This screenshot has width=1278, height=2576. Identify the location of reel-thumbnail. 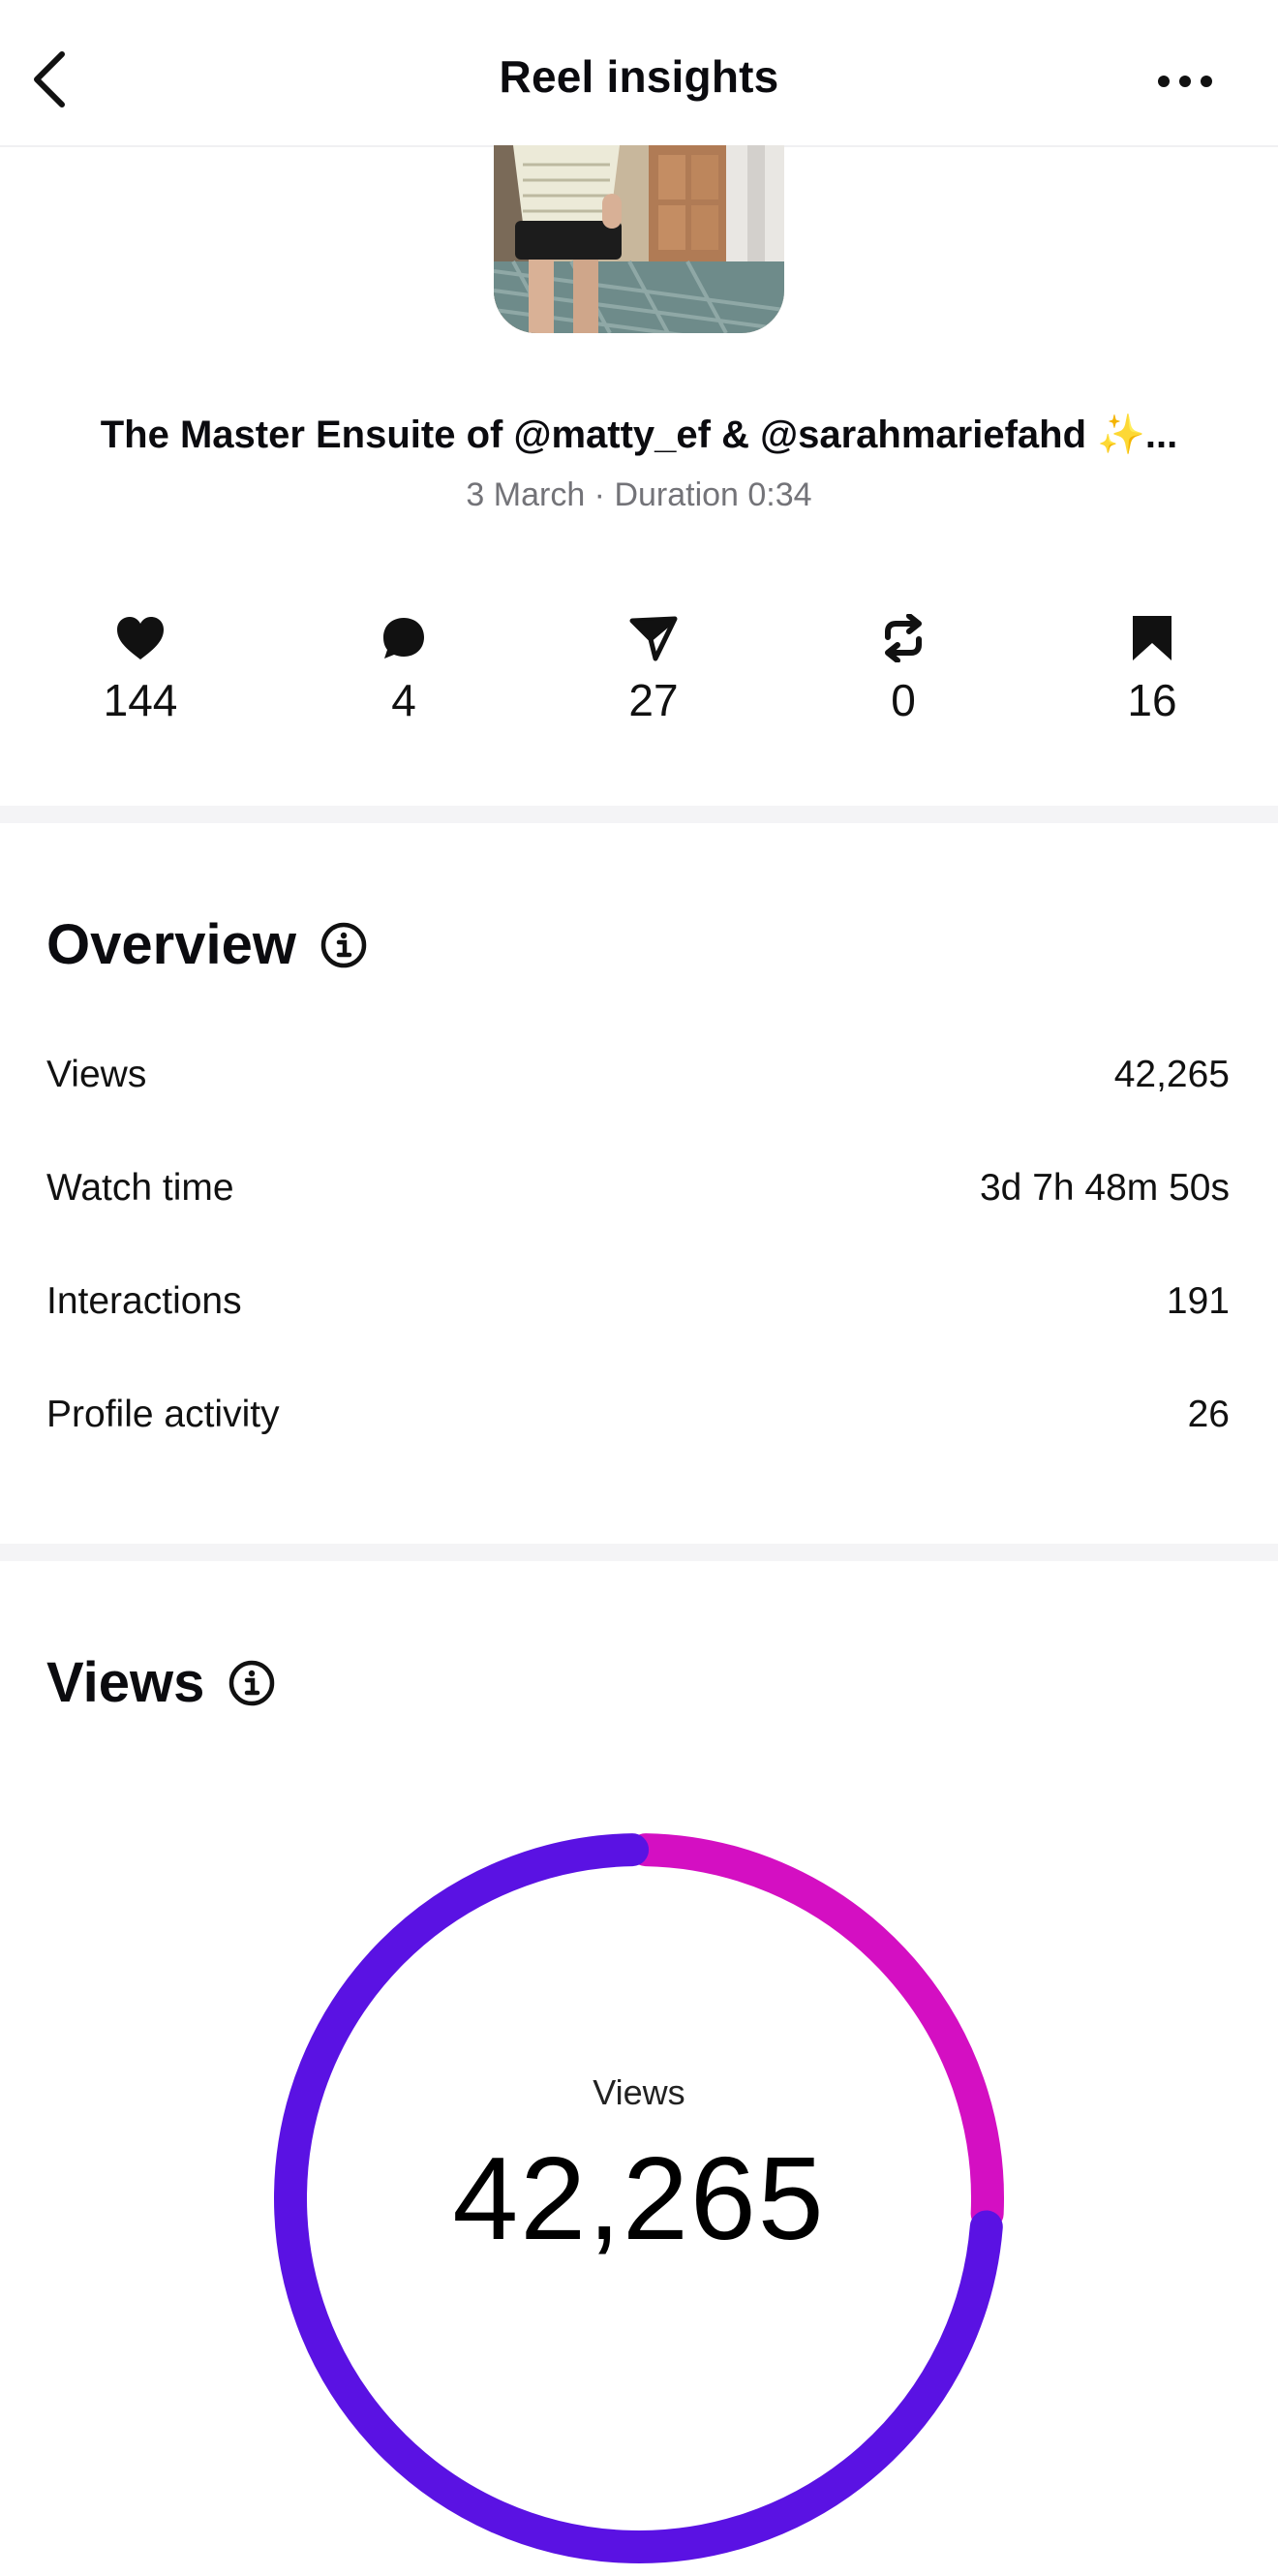
(639, 239).